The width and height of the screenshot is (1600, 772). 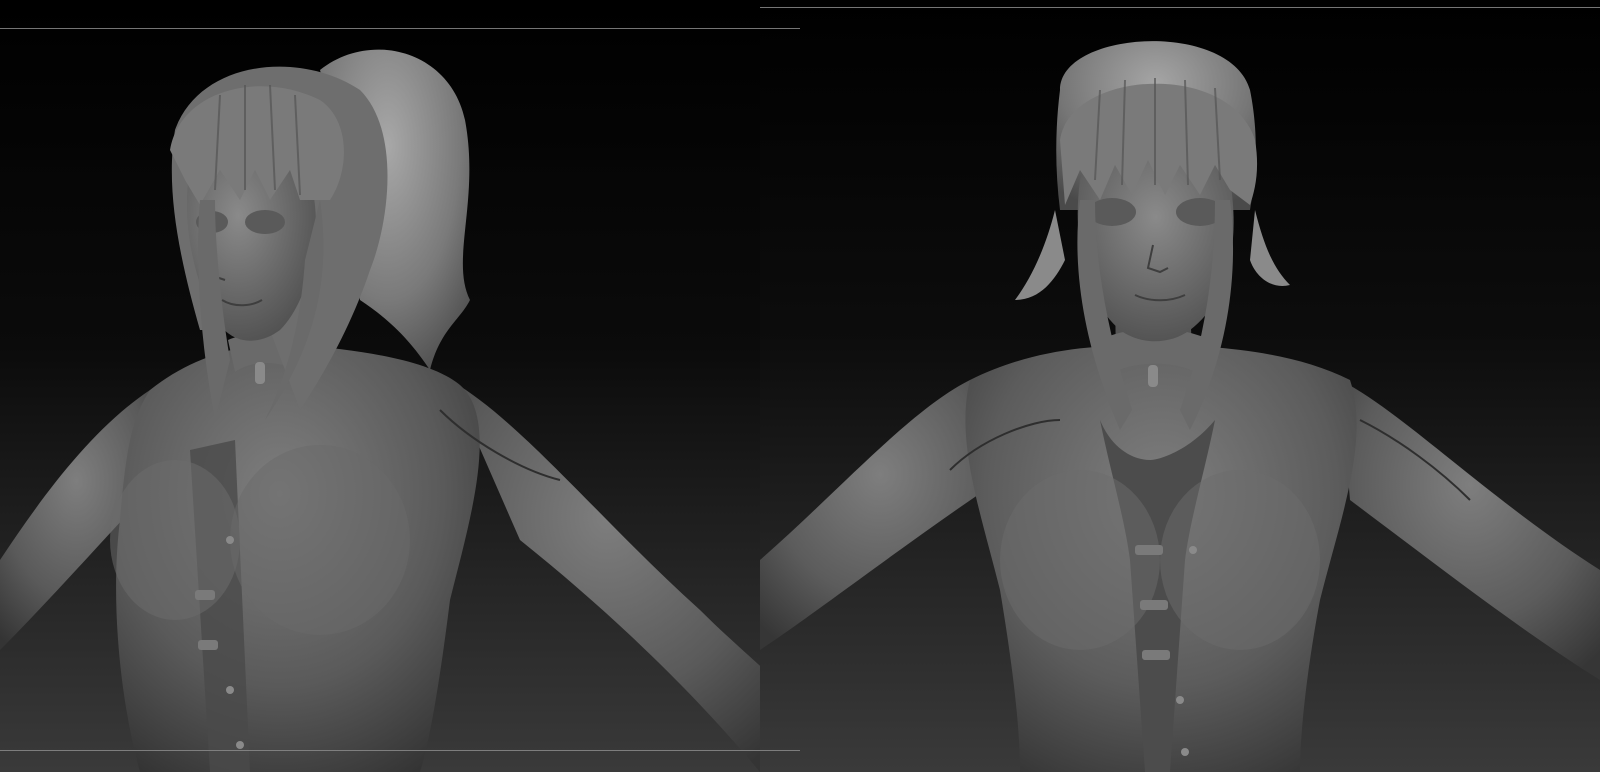 I want to click on viewport-frame-line-top-right, so click(x=1180, y=7).